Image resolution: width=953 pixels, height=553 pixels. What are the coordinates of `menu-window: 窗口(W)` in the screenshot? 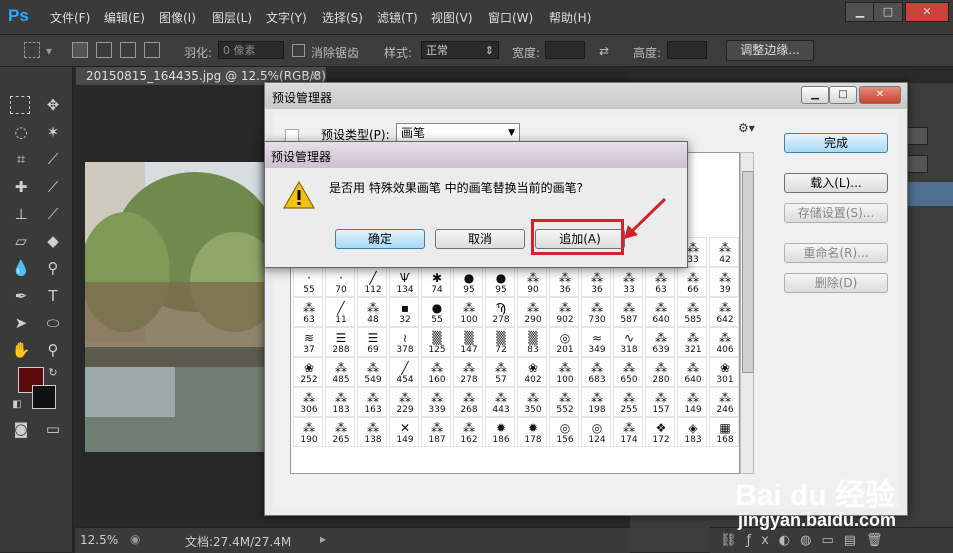 It's located at (510, 17).